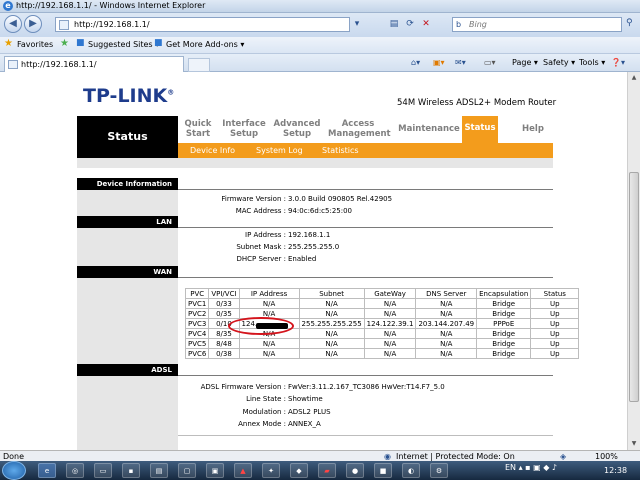  I want to click on scroll-down-icon: ▼, so click(634, 444).